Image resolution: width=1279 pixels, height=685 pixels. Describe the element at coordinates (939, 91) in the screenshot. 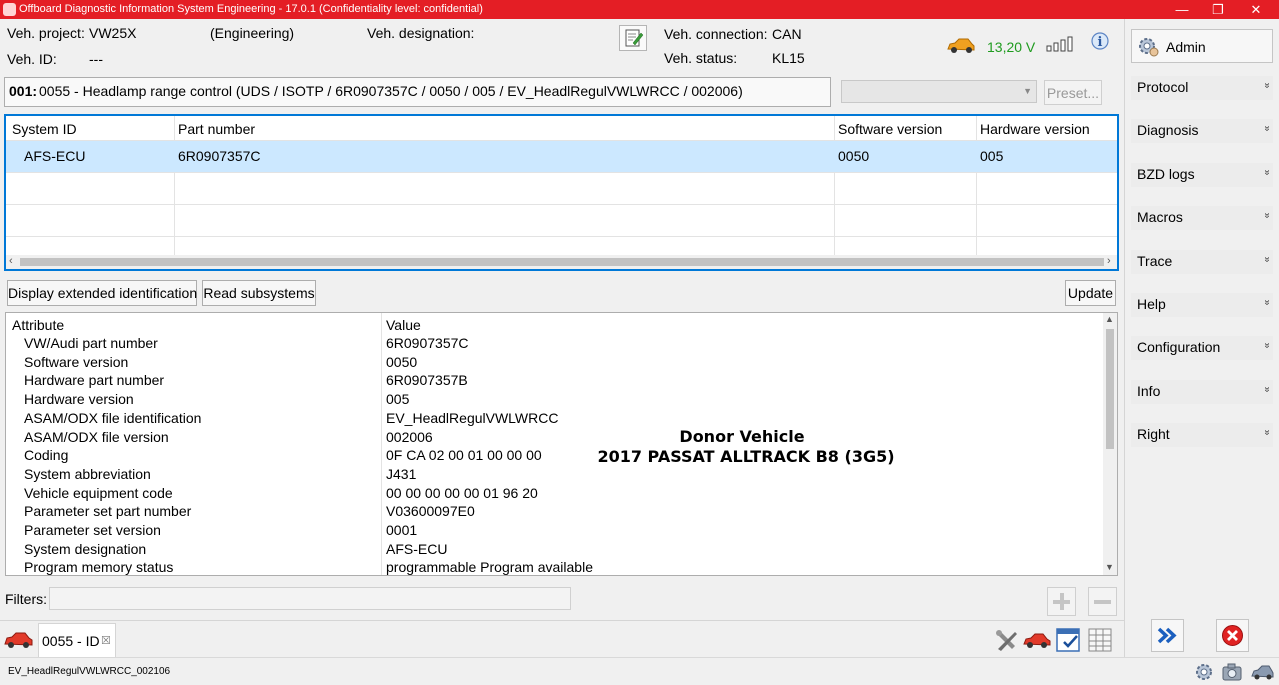

I see `preset-dropdown: ▼` at that location.